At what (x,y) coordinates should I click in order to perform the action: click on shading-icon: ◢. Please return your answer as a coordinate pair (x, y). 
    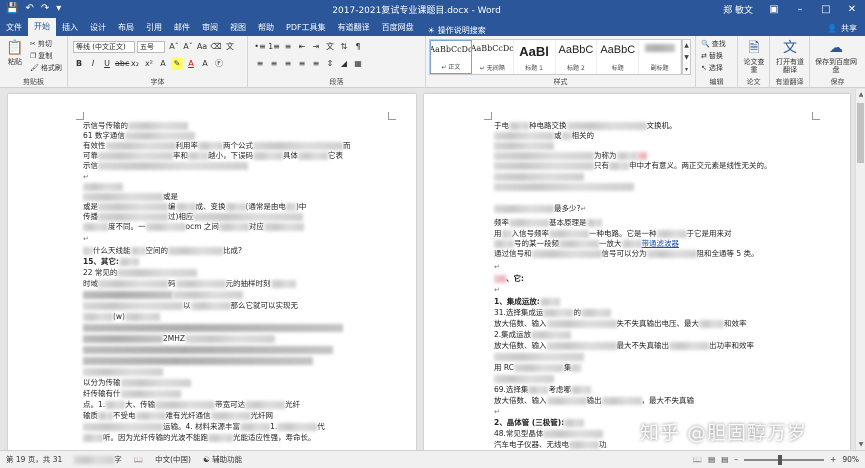
    Looking at the image, I should click on (344, 64).